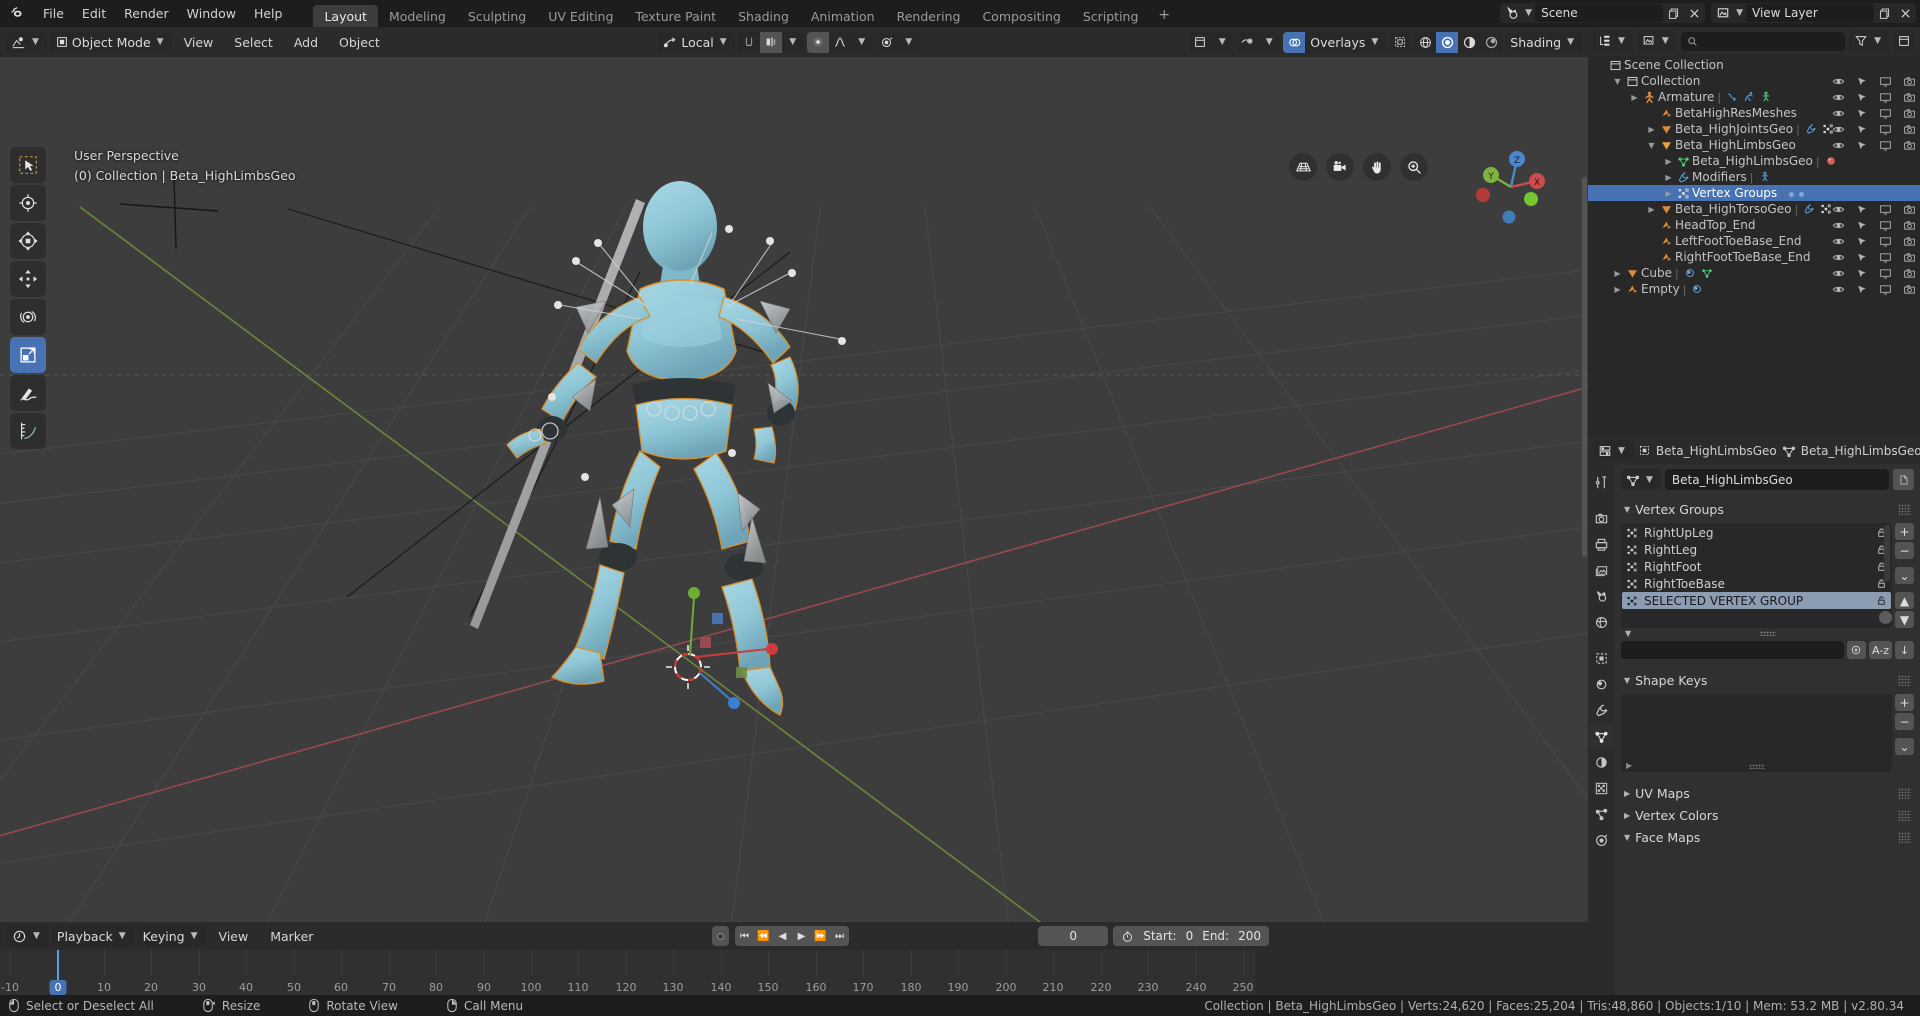 This screenshot has height=1016, width=1920. Describe the element at coordinates (1756, 583) in the screenshot. I see `vertex-group-item: RightToeBase` at that location.